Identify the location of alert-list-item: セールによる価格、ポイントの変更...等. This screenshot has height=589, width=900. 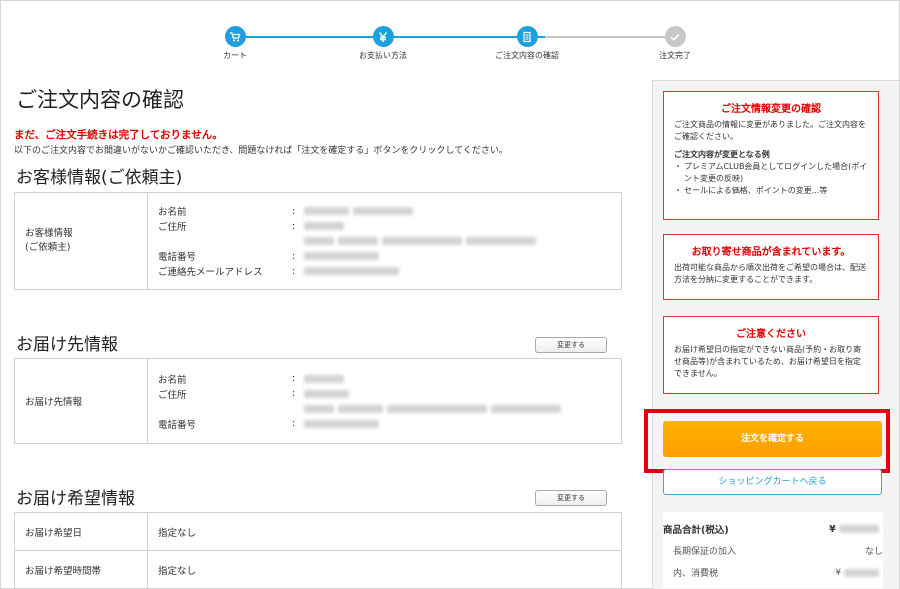
(771, 191).